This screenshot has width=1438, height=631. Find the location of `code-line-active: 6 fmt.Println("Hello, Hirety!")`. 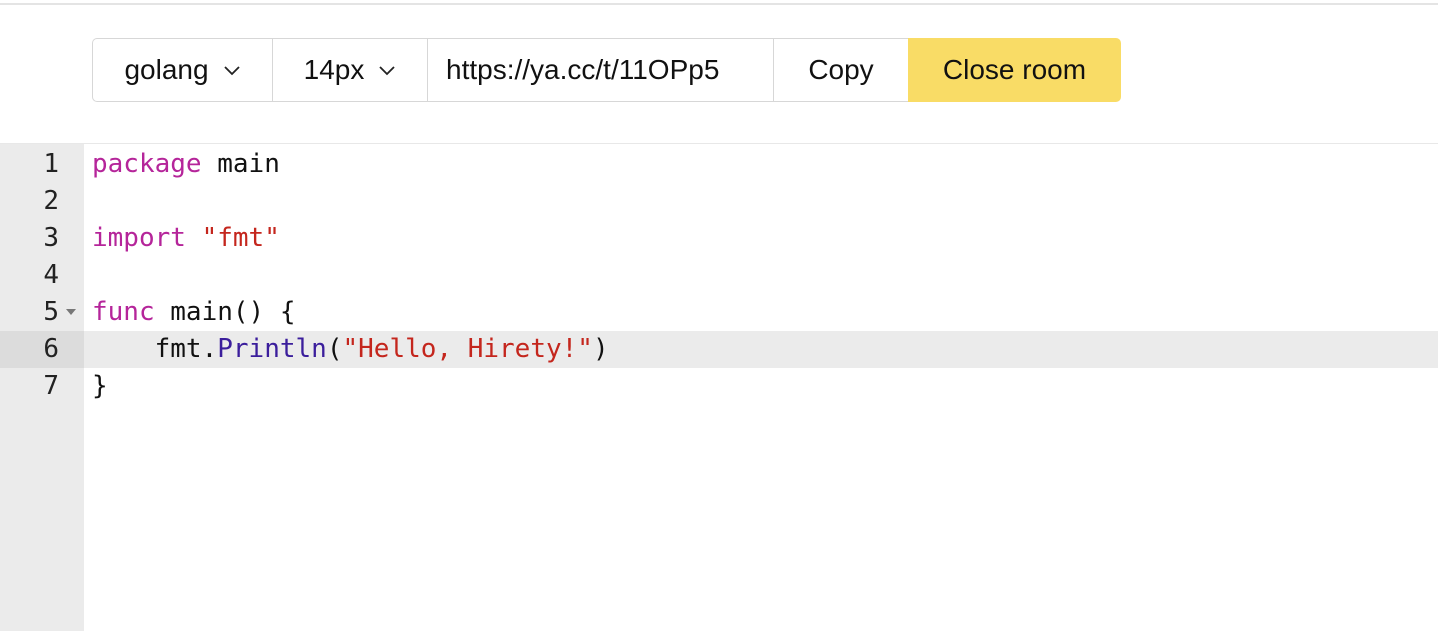

code-line-active: 6 fmt.Println("Hello, Hirety!") is located at coordinates (719, 349).